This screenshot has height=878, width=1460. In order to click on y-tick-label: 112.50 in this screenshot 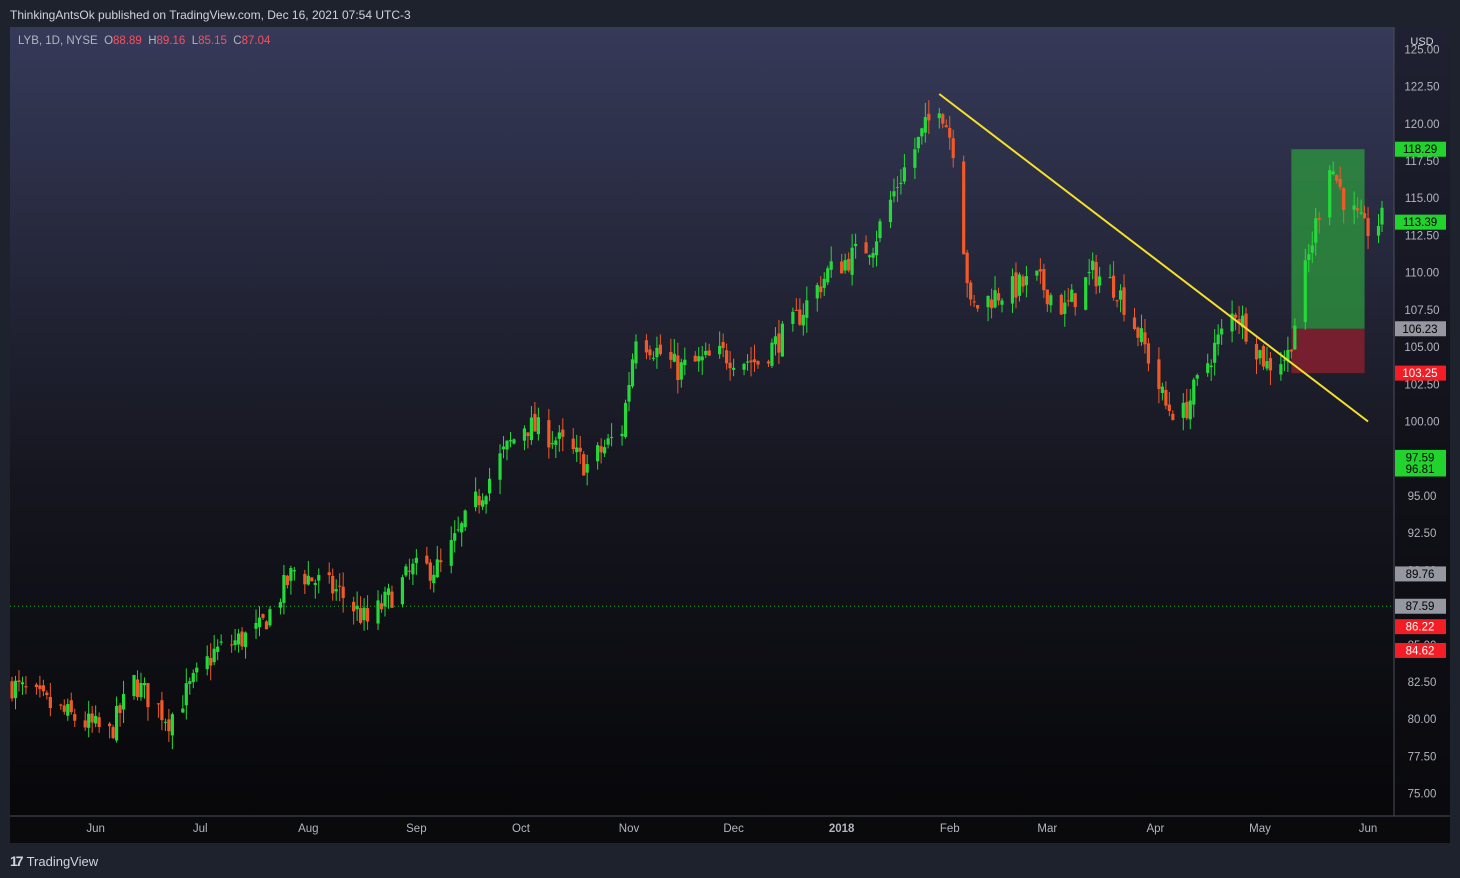, I will do `click(1422, 236)`.